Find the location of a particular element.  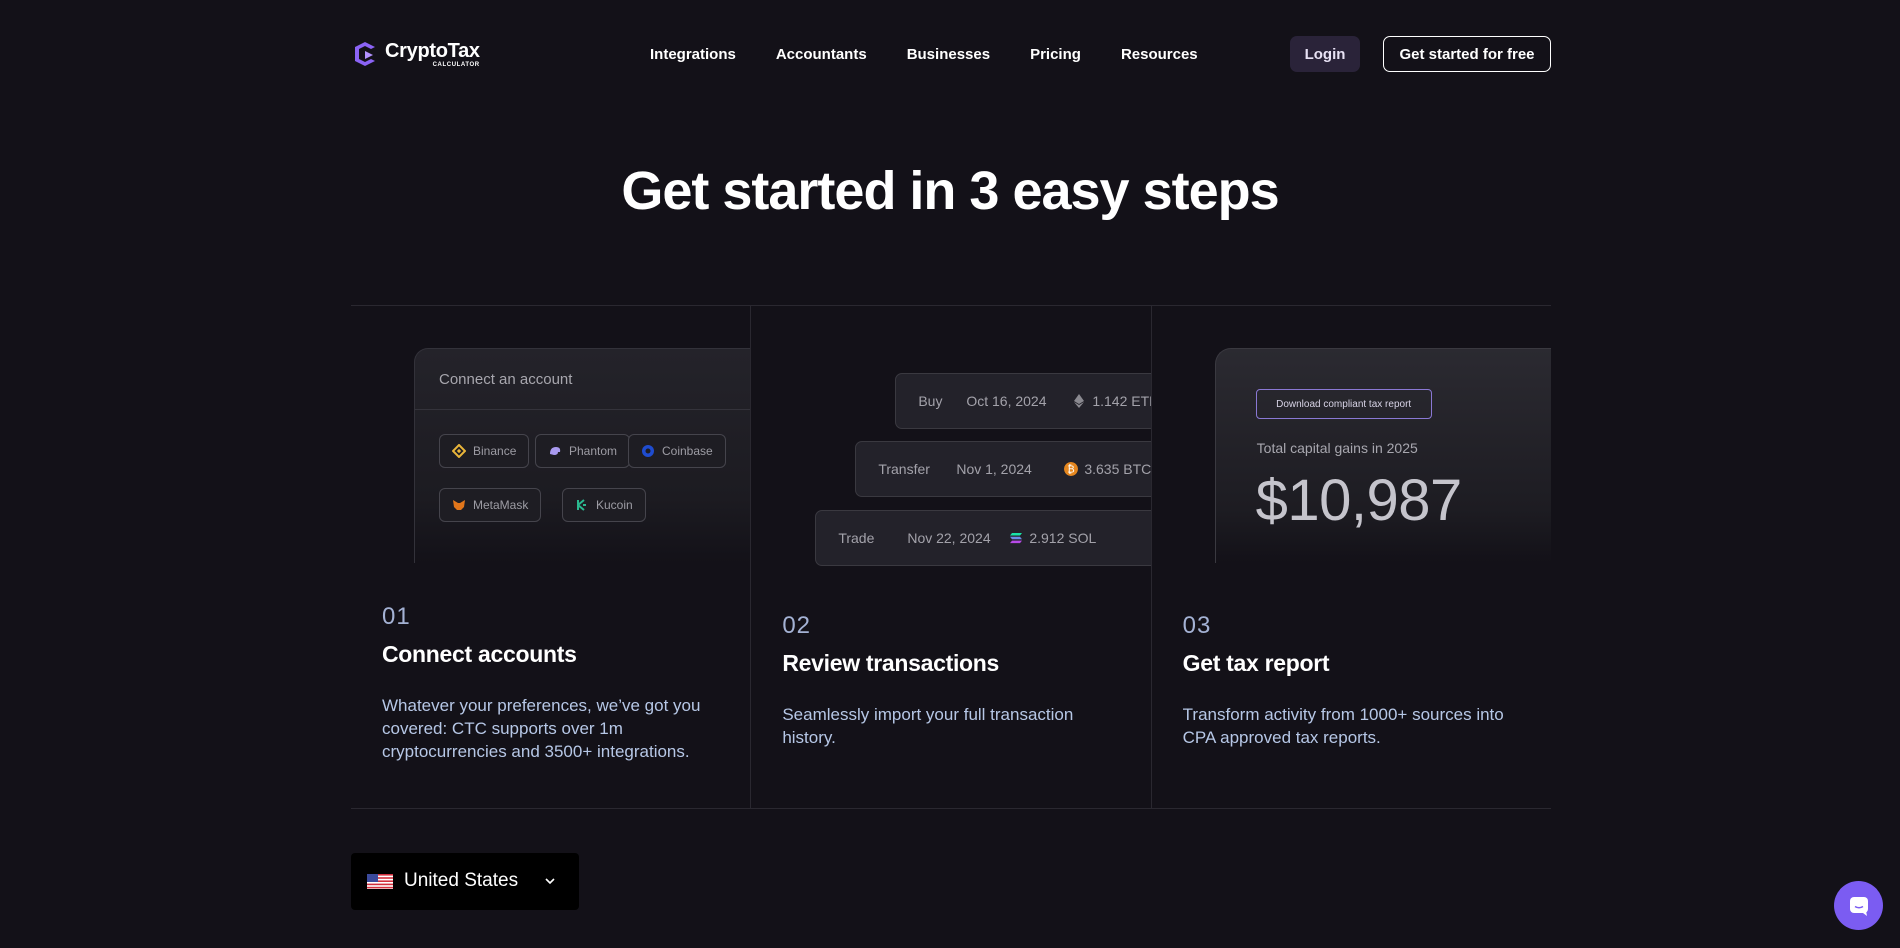

chat-bubble-icon is located at coordinates (1858, 906).